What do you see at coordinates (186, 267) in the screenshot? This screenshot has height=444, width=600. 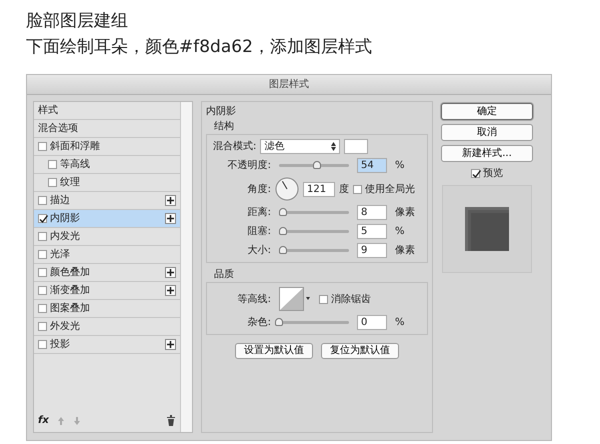 I see `scrollbar` at bounding box center [186, 267].